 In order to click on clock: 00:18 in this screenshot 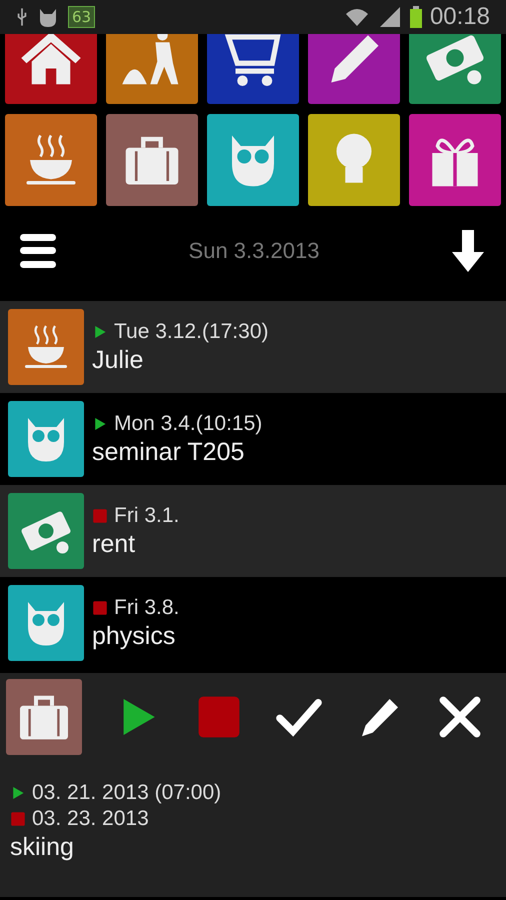, I will do `click(460, 17)`.